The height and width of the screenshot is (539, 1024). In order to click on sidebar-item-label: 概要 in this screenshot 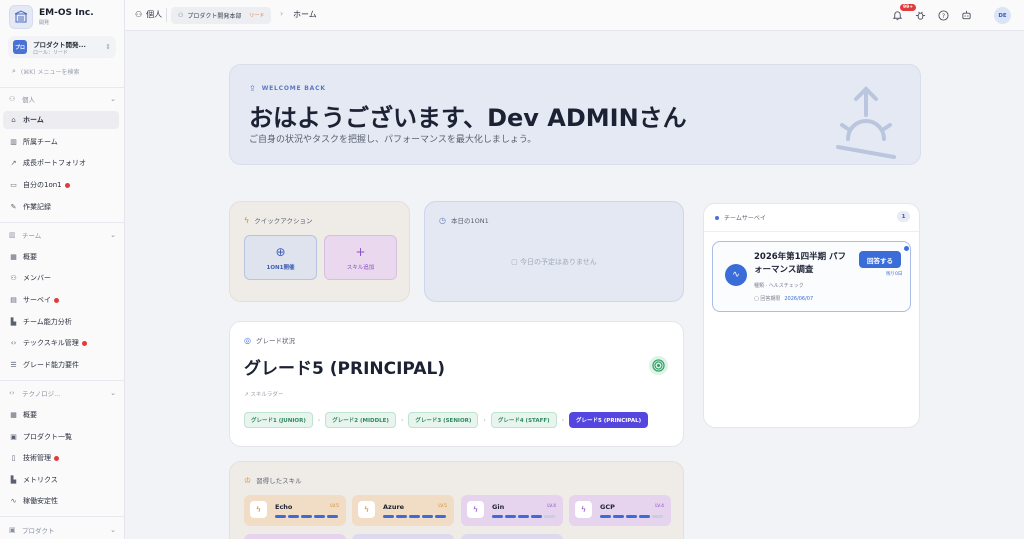, I will do `click(30, 415)`.